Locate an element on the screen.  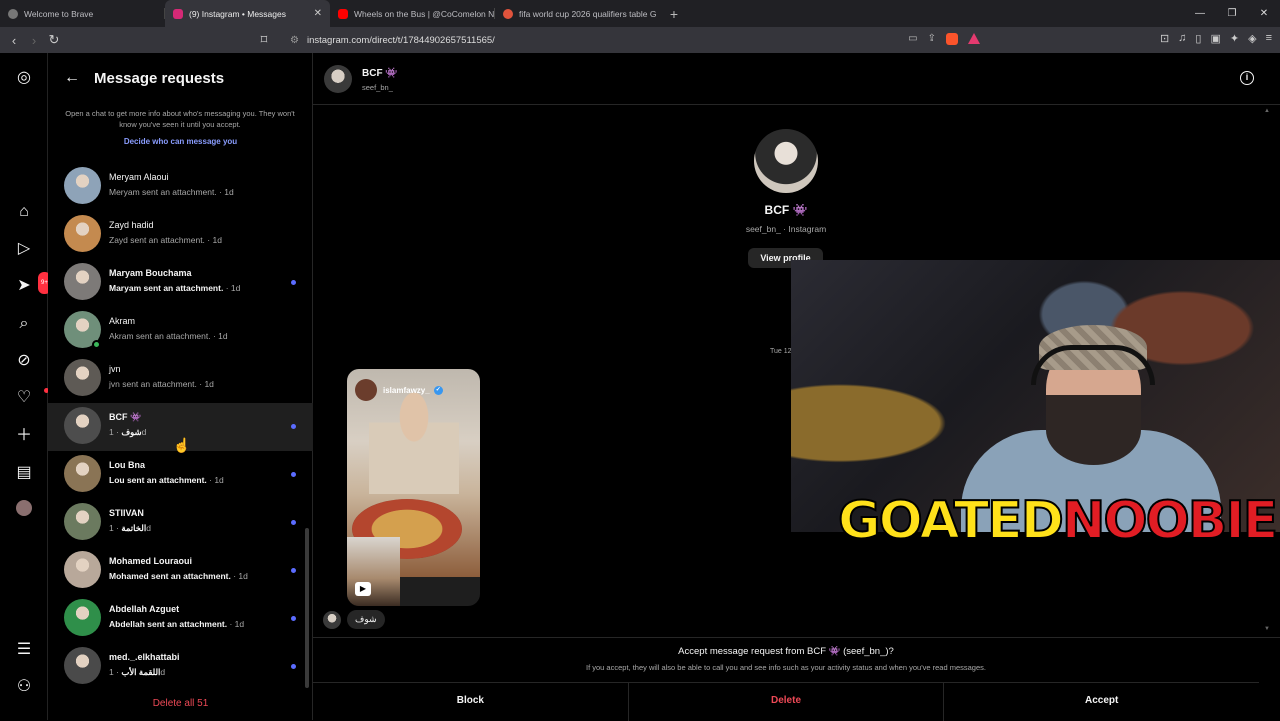
search-icon: ⌕ is located at coordinates (24, 324).